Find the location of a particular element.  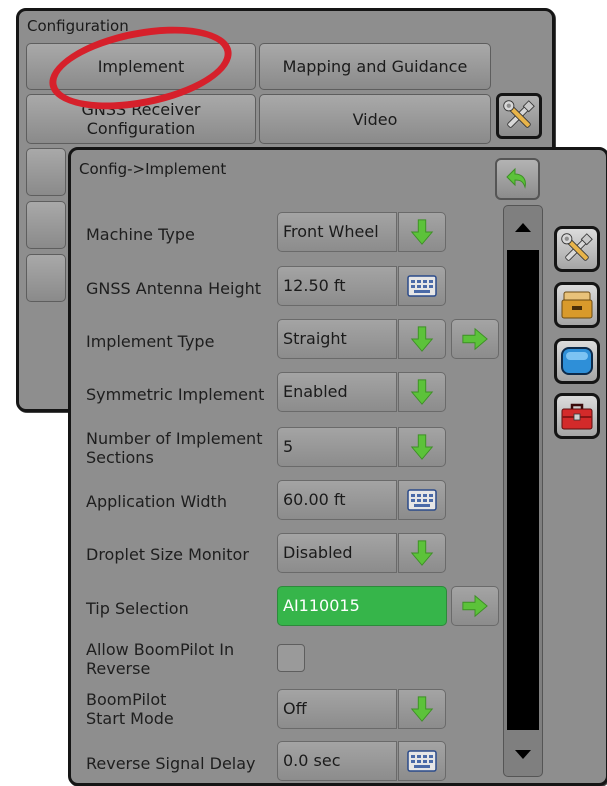

implement-type-label: Implement Type is located at coordinates (150, 341).